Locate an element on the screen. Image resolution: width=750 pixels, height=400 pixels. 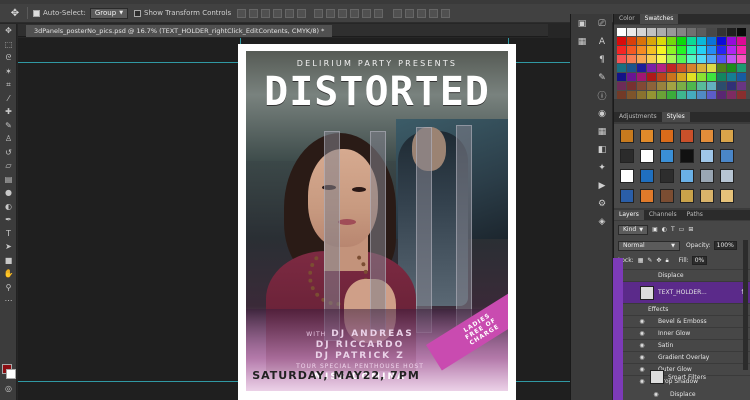
zoom-icon: ⚲ is located at coordinates (8, 288).